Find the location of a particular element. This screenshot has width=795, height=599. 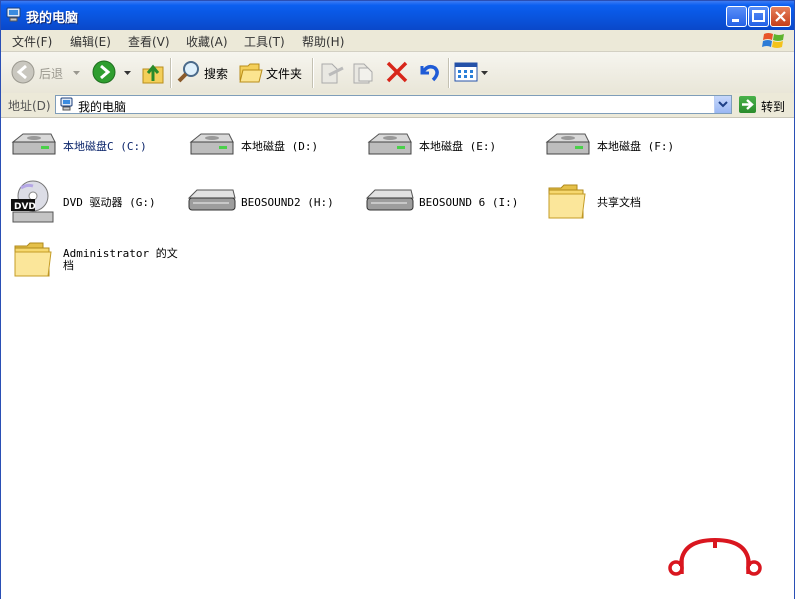

views-button is located at coordinates (472, 72).